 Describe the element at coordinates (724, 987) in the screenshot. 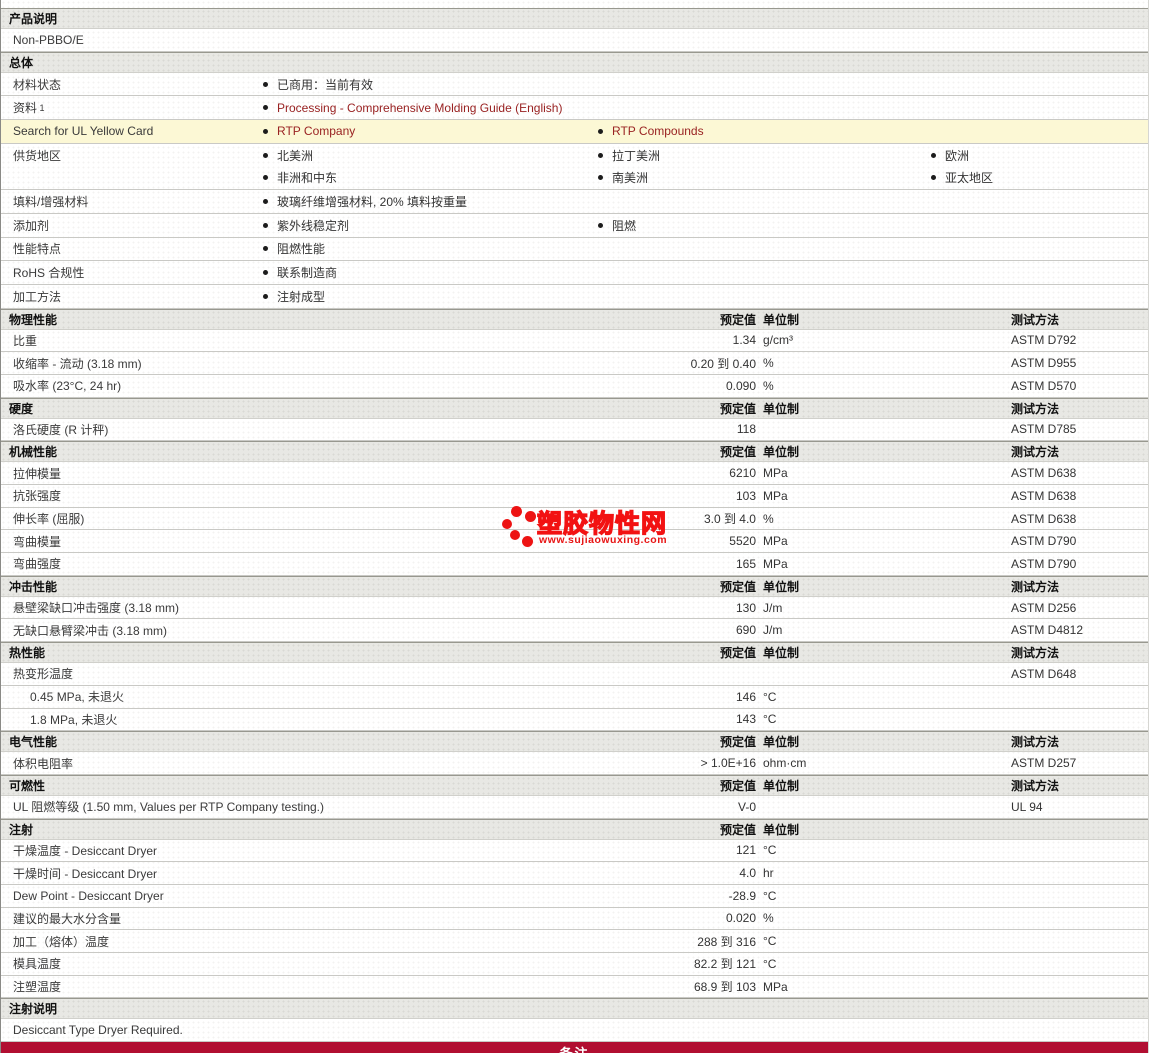

I see `property-value: 68.9 到 103` at that location.